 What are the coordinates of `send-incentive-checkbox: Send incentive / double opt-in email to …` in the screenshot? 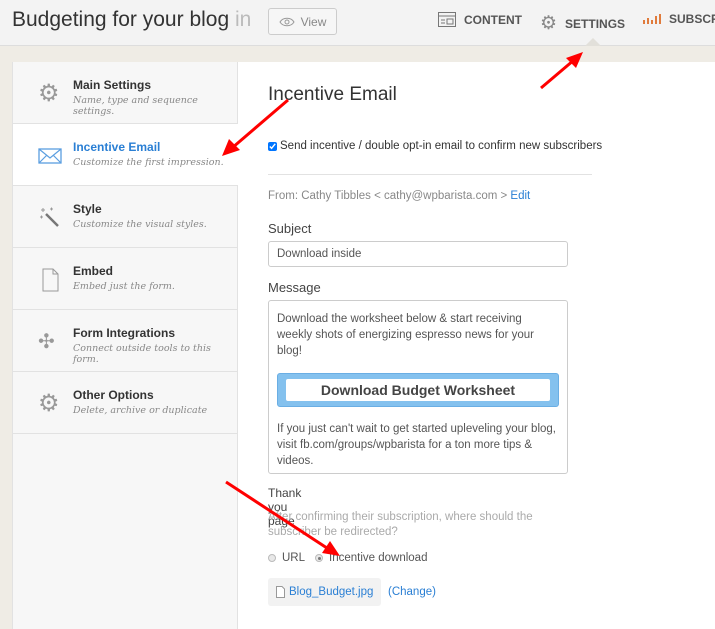 It's located at (435, 146).